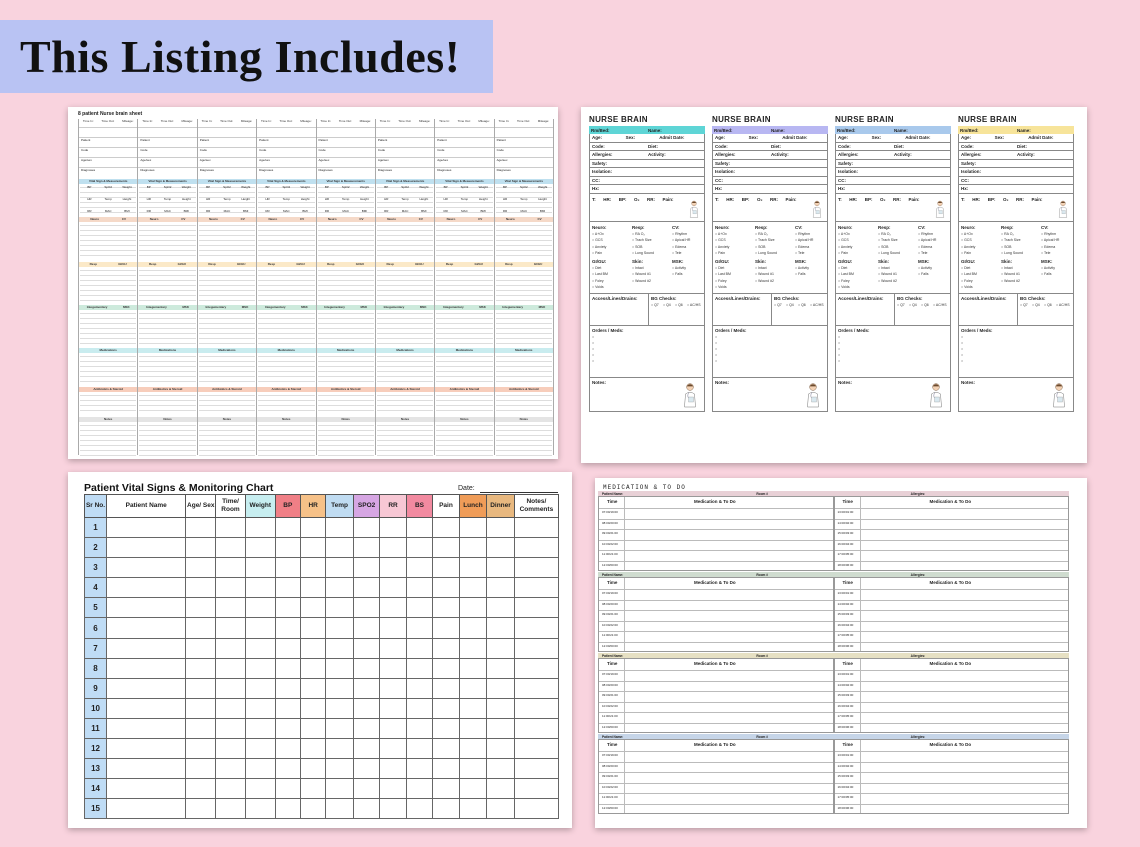 The image size is (1140, 847). Describe the element at coordinates (918, 736) in the screenshot. I see `allergies-label: Allergies:` at that location.